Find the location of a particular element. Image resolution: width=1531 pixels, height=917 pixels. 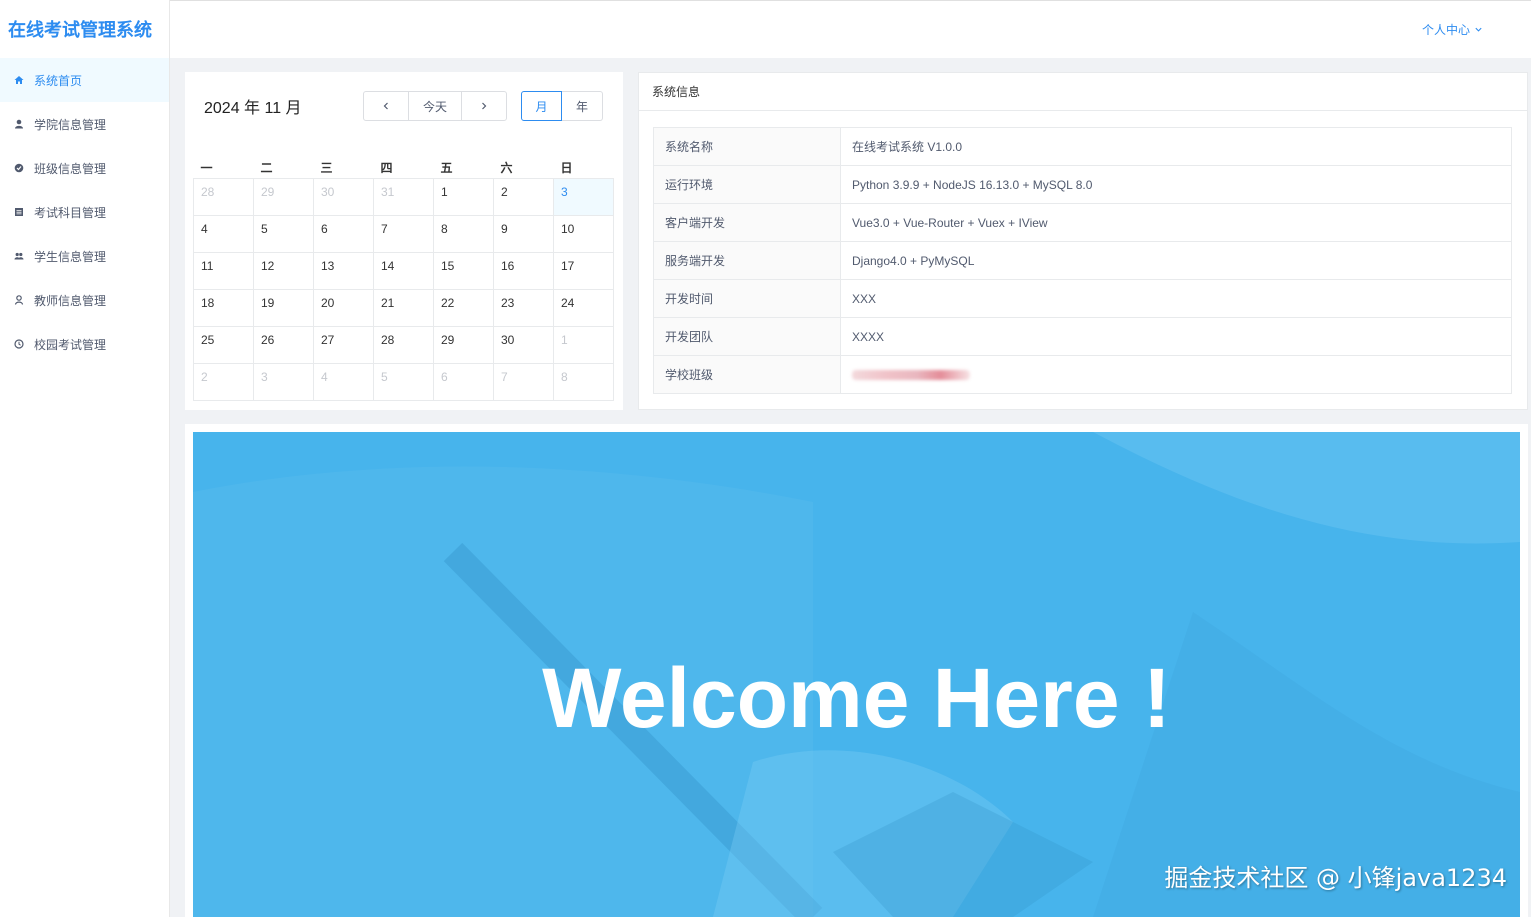

chevron-left-icon is located at coordinates (385, 106).